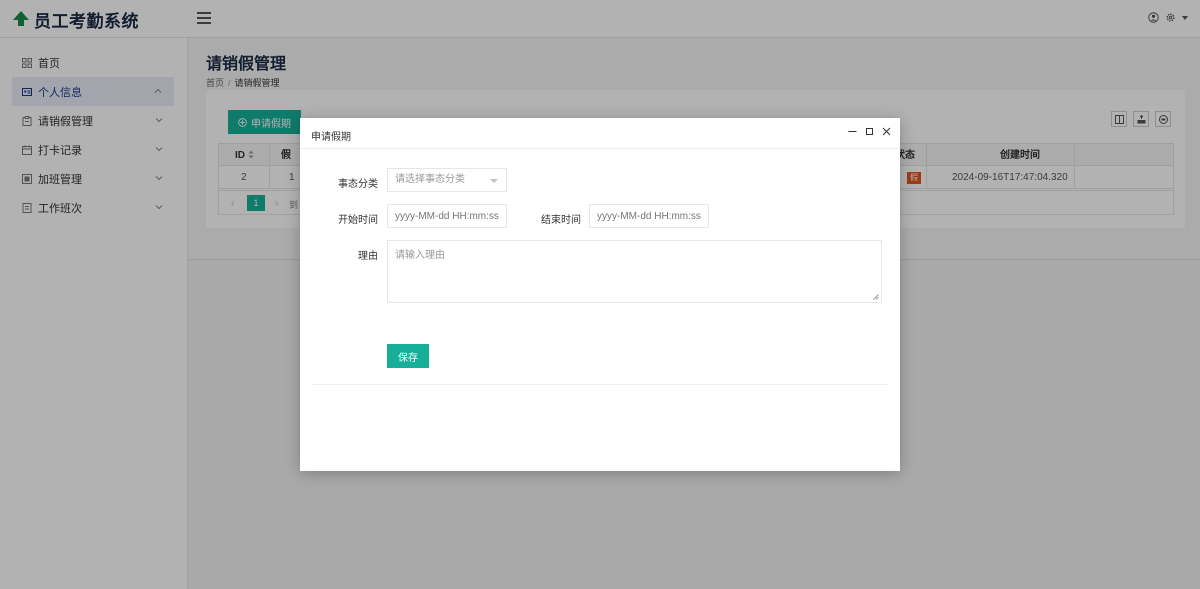 This screenshot has height=589, width=1200. What do you see at coordinates (886, 131) in the screenshot?
I see `close-icon` at bounding box center [886, 131].